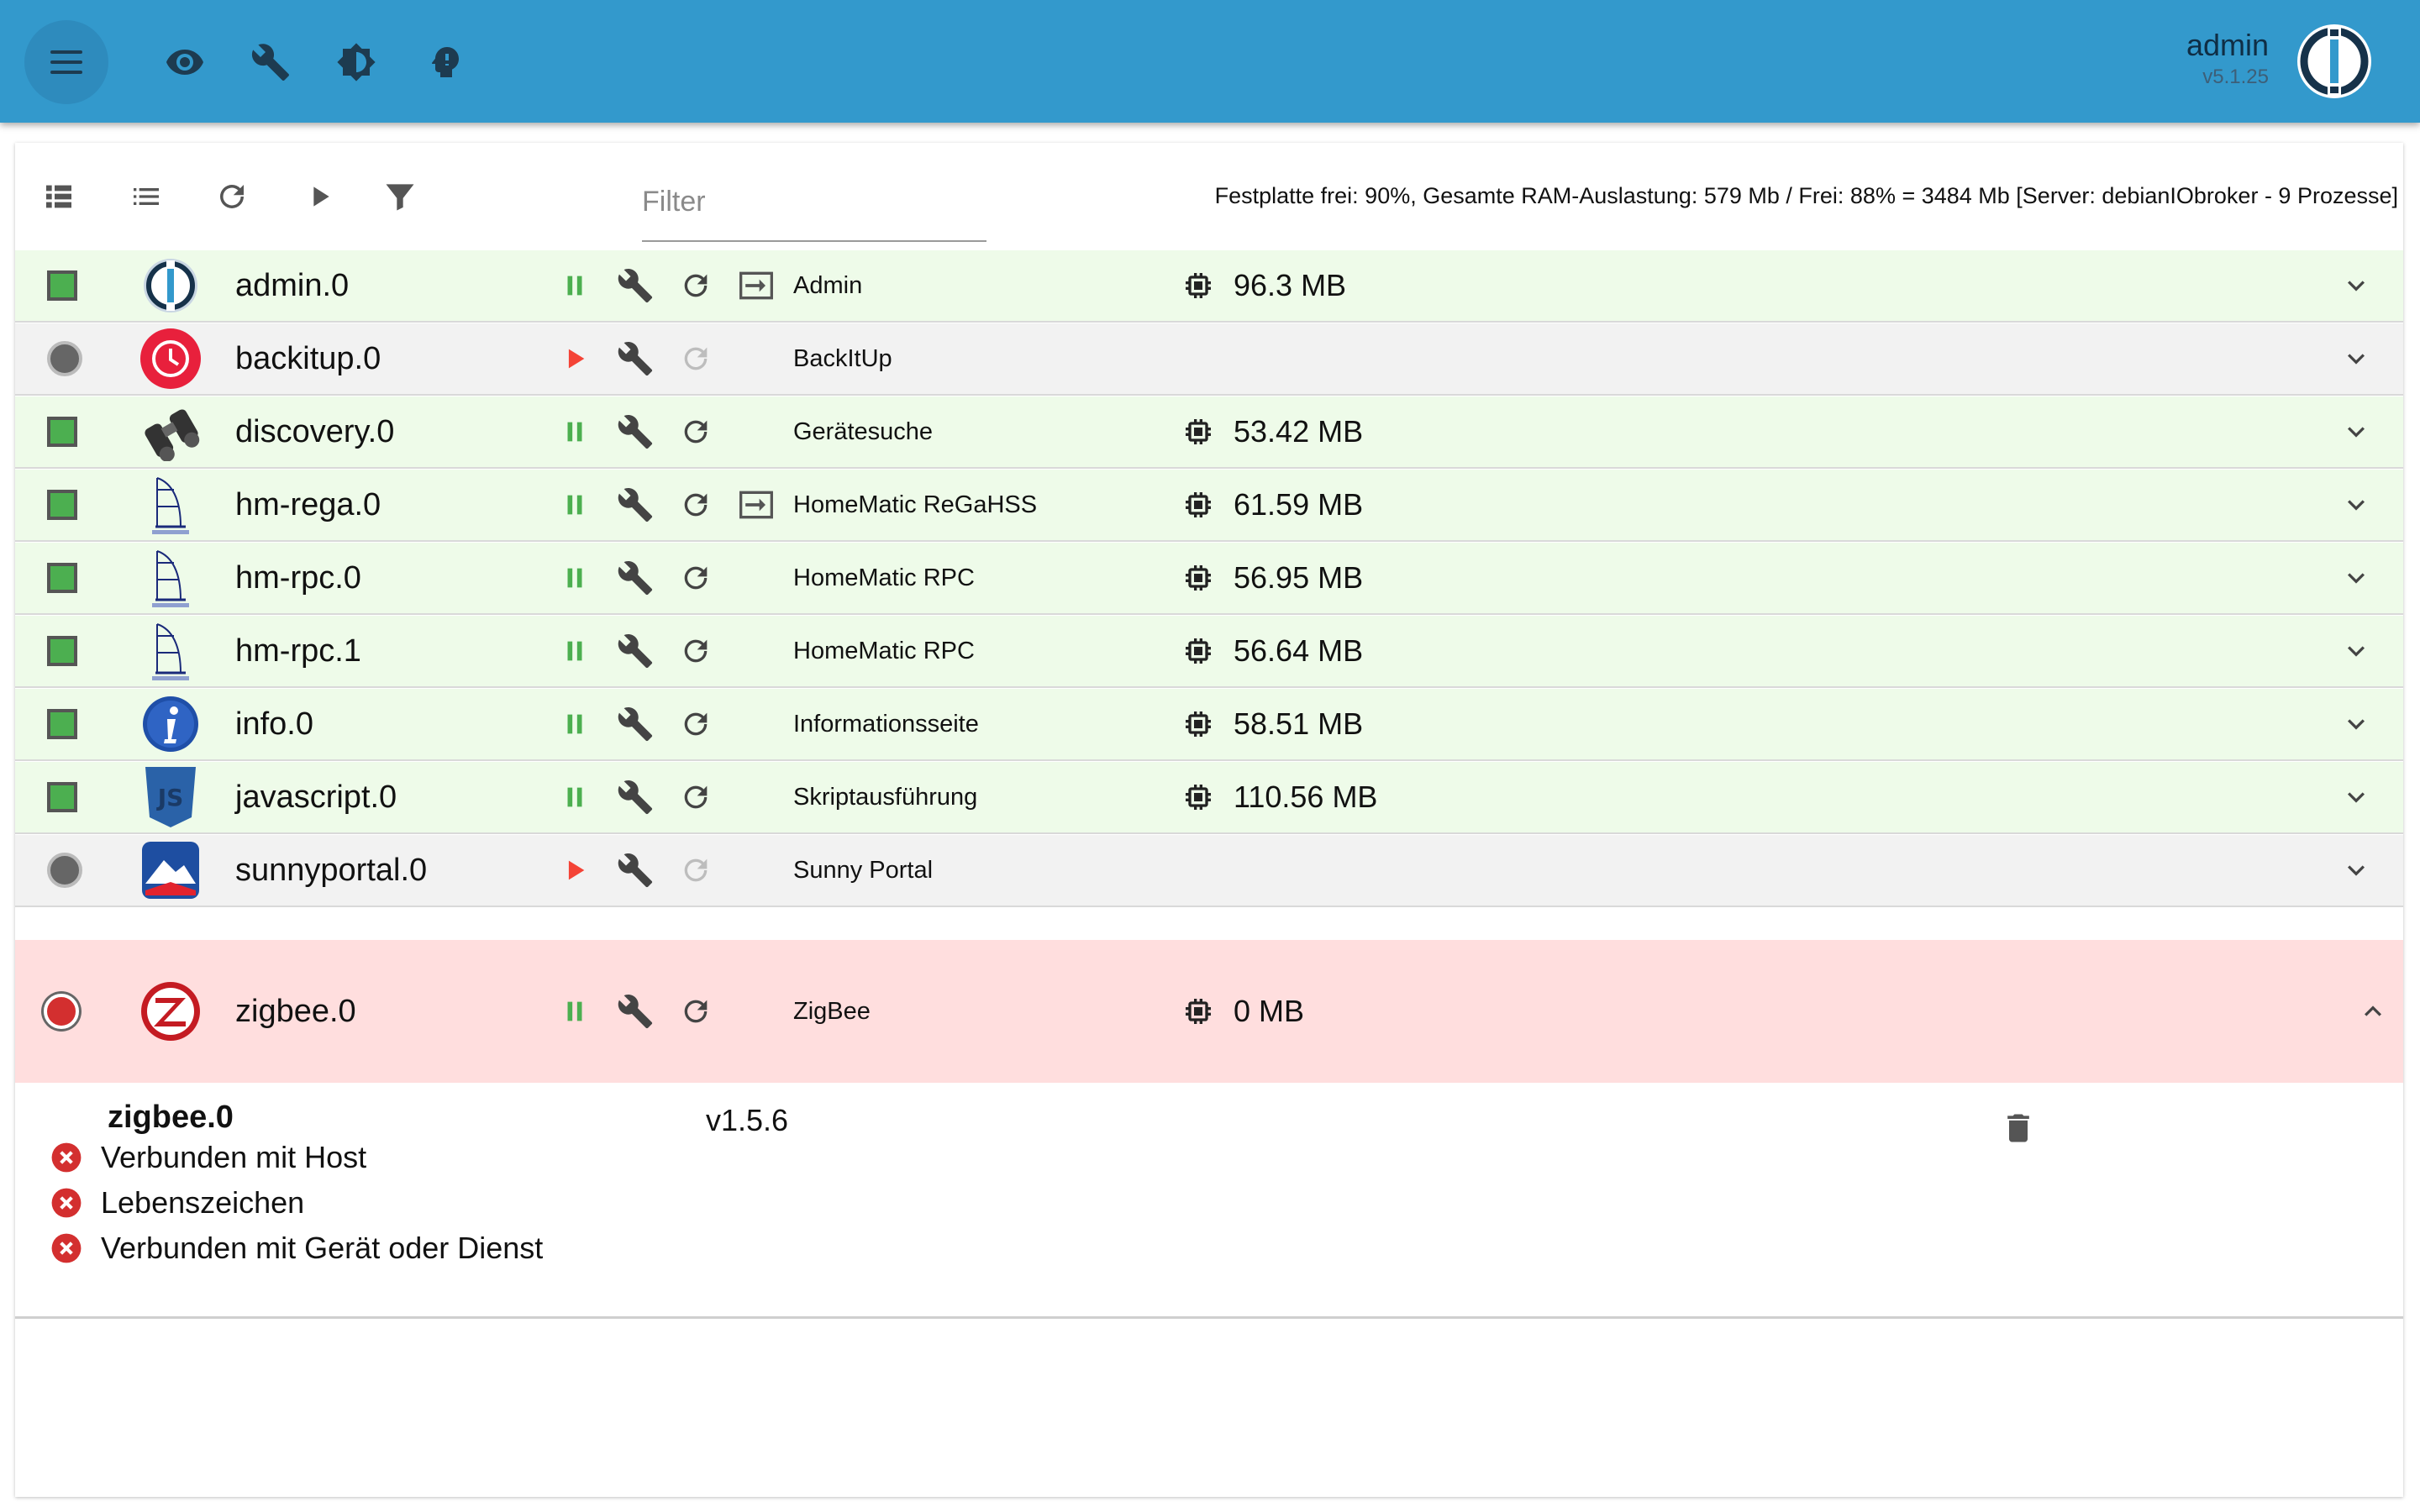  I want to click on javascript-icon: JS, so click(170, 797).